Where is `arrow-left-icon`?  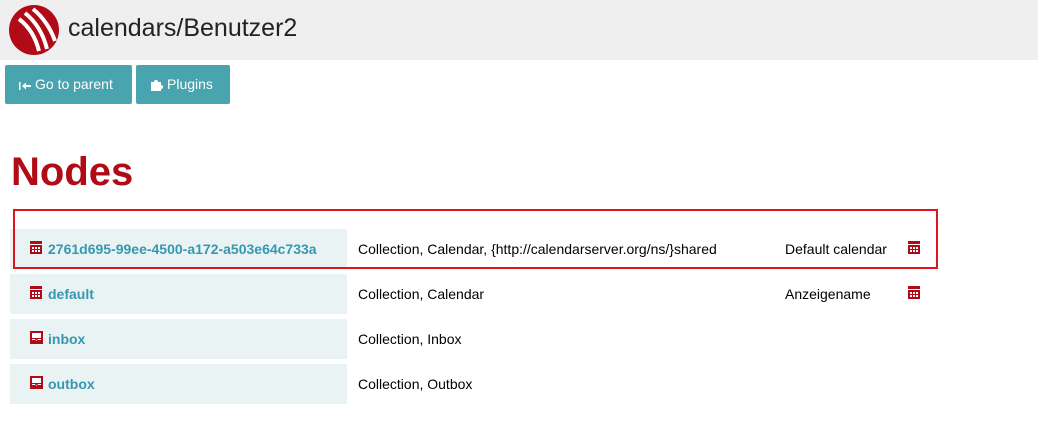 arrow-left-icon is located at coordinates (25, 86).